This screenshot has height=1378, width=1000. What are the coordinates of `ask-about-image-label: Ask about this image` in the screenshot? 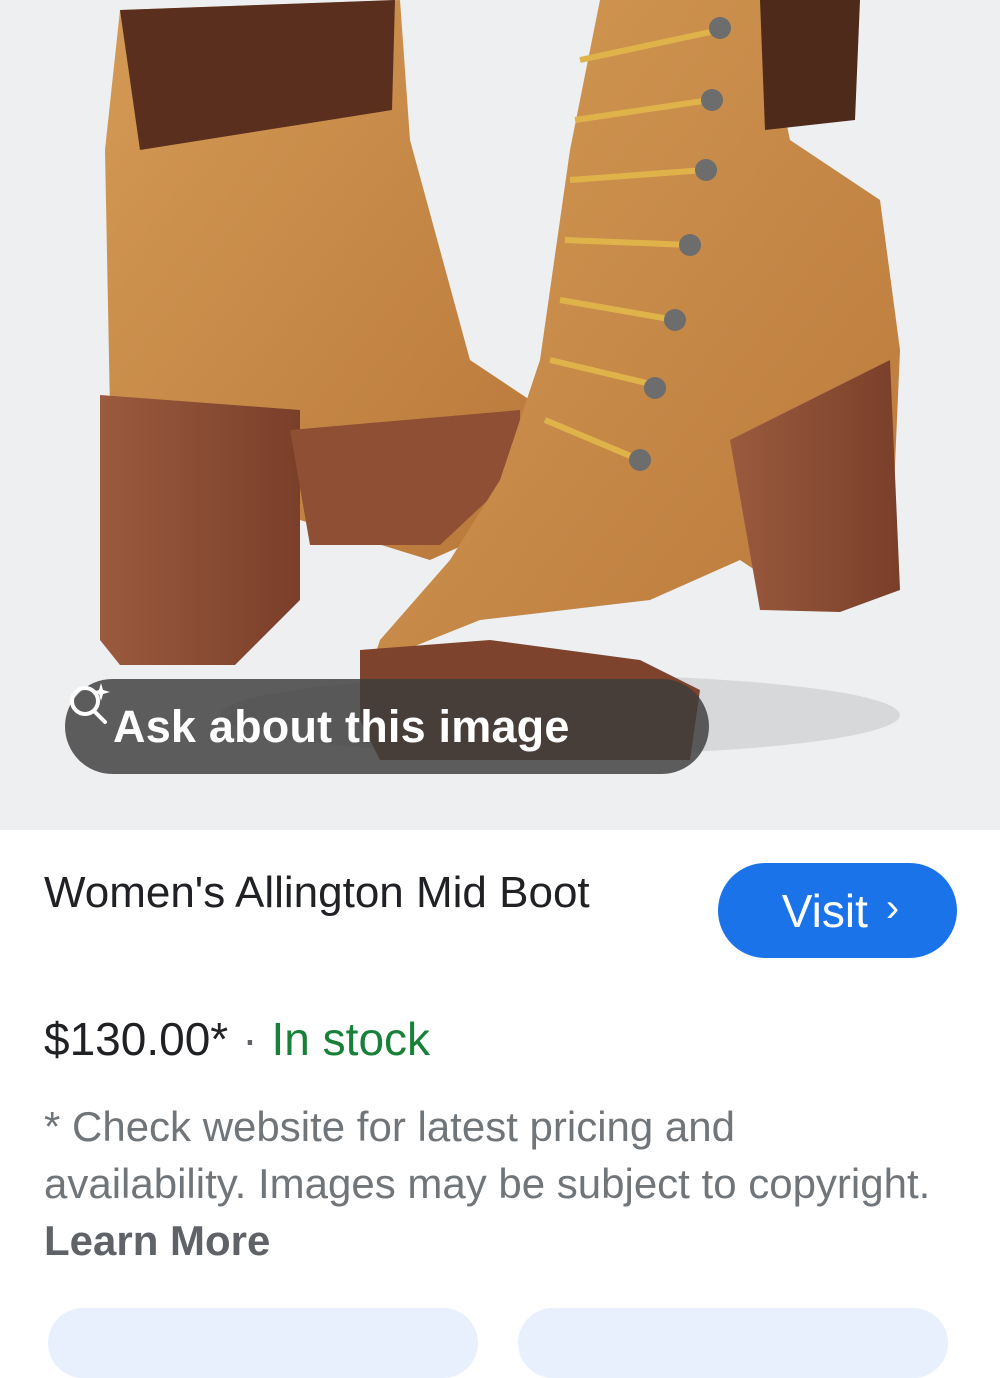 It's located at (341, 726).